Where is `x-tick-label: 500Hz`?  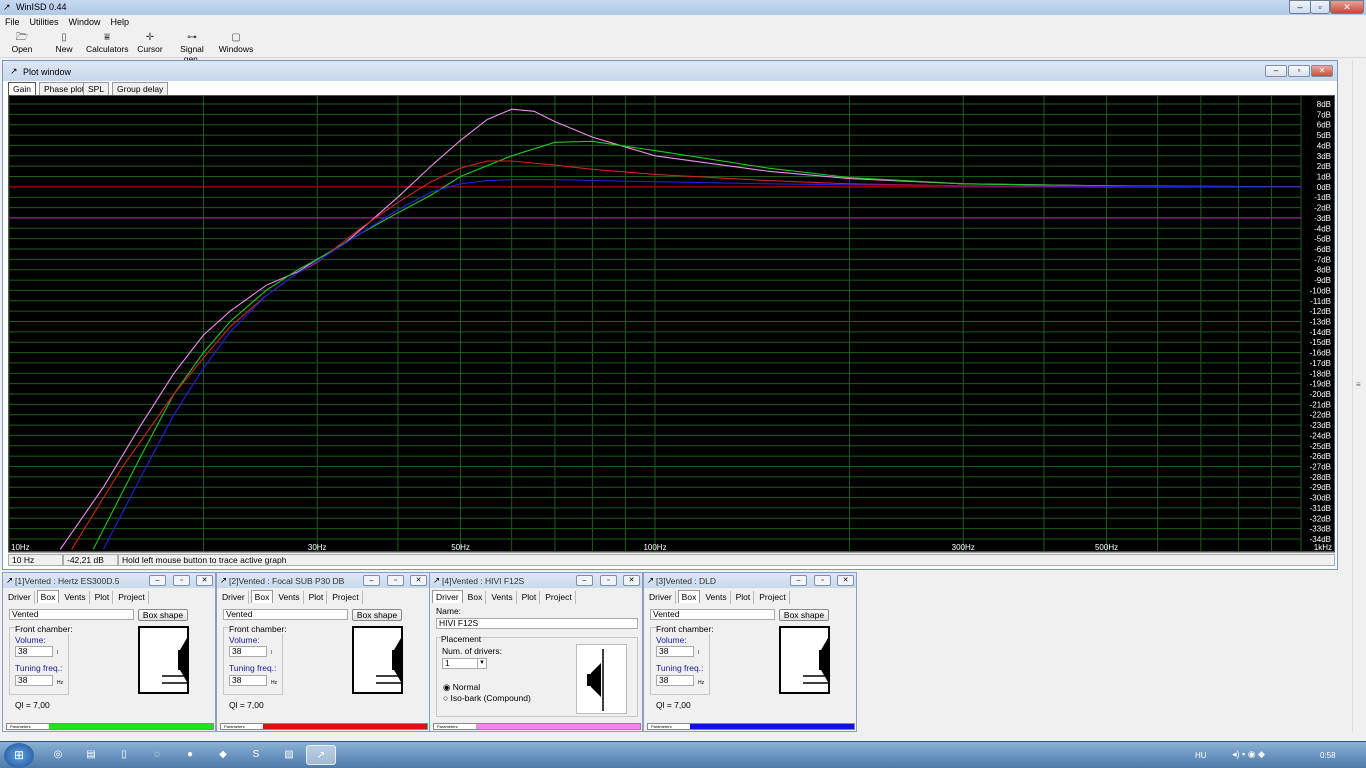
x-tick-label: 500Hz is located at coordinates (1106, 547).